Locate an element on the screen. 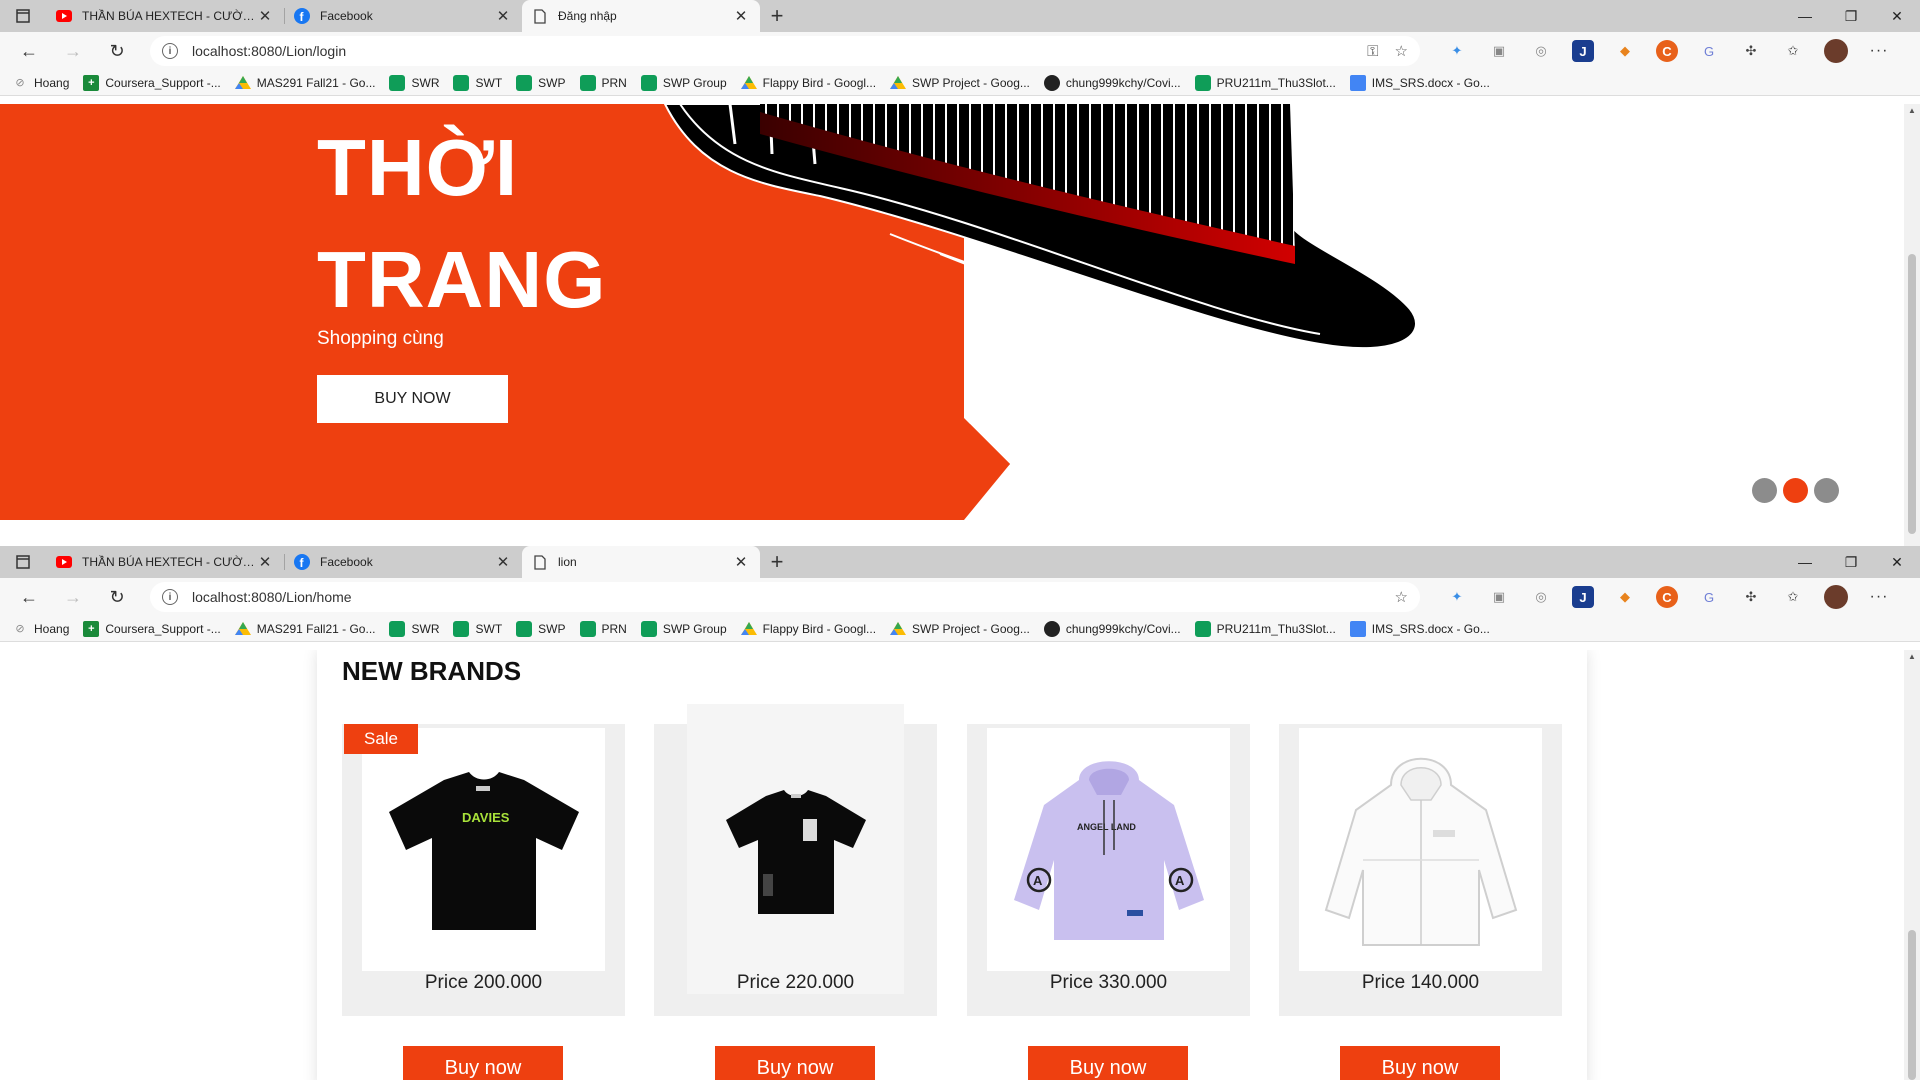 Image resolution: width=1920 pixels, height=1080 pixels. hero-buy-now-button: BUY NOW is located at coordinates (412, 399).